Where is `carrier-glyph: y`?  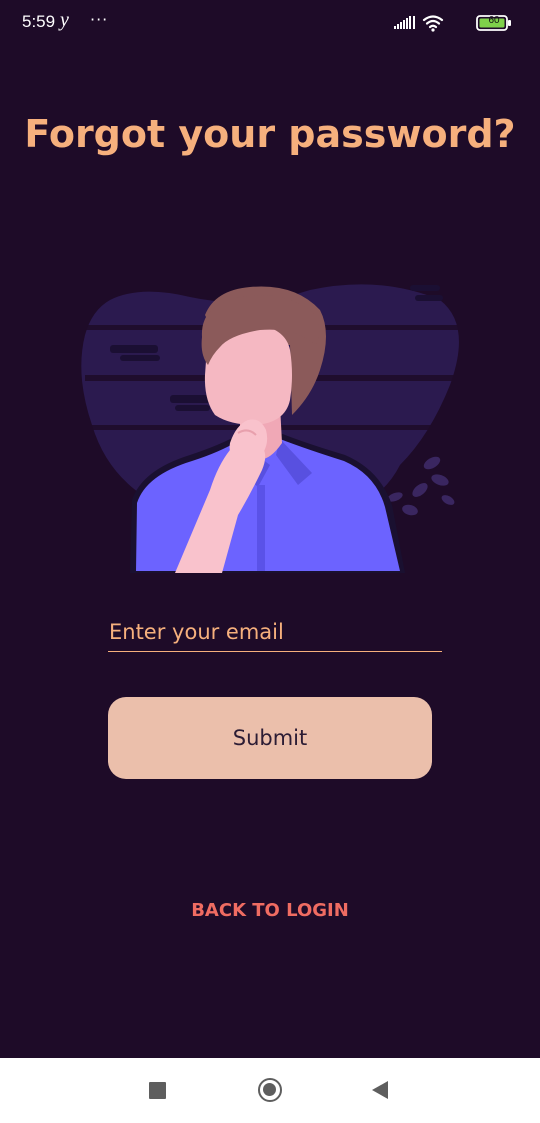 carrier-glyph: y is located at coordinates (64, 20).